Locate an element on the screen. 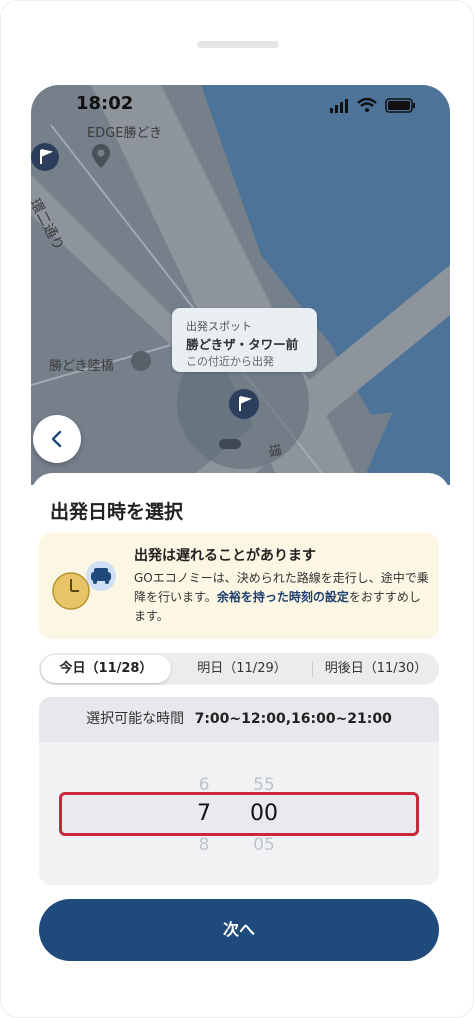 Image resolution: width=474 pixels, height=1018 pixels. notice-body-emph: 余裕を持った時刻の設定 is located at coordinates (282, 597).